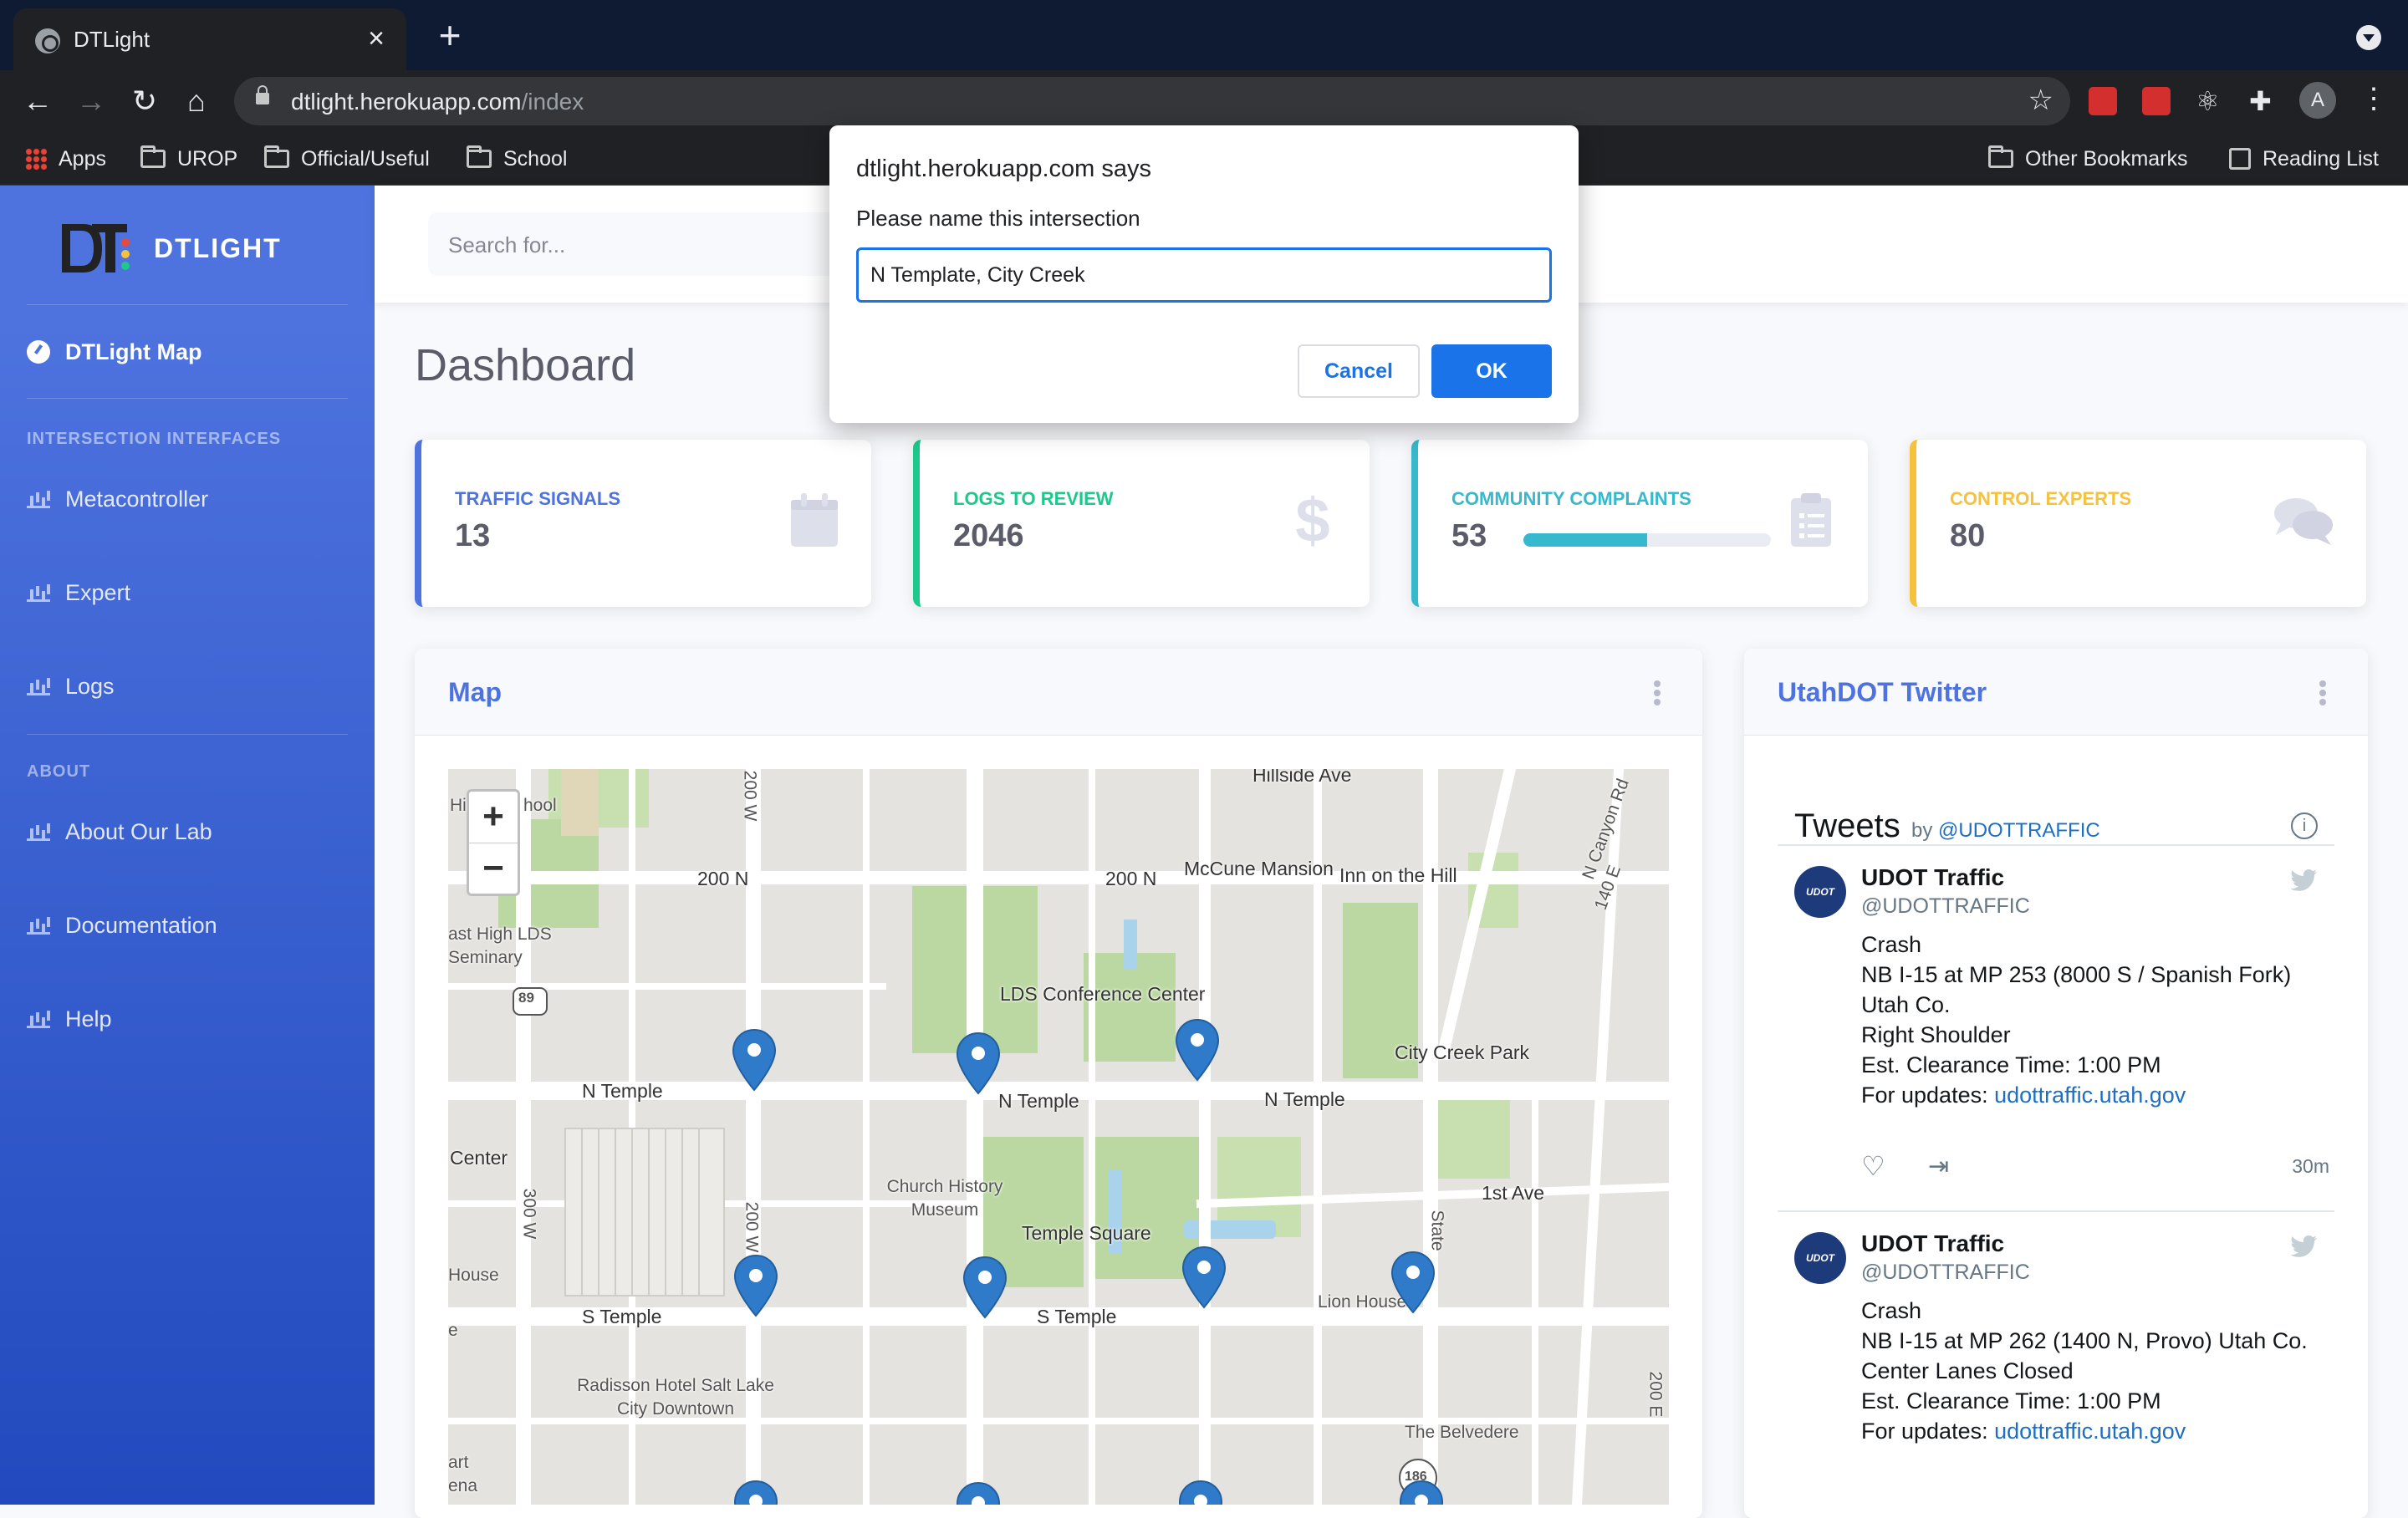 The width and height of the screenshot is (2408, 1518). What do you see at coordinates (517, 159) in the screenshot?
I see `bookmark-school: School` at bounding box center [517, 159].